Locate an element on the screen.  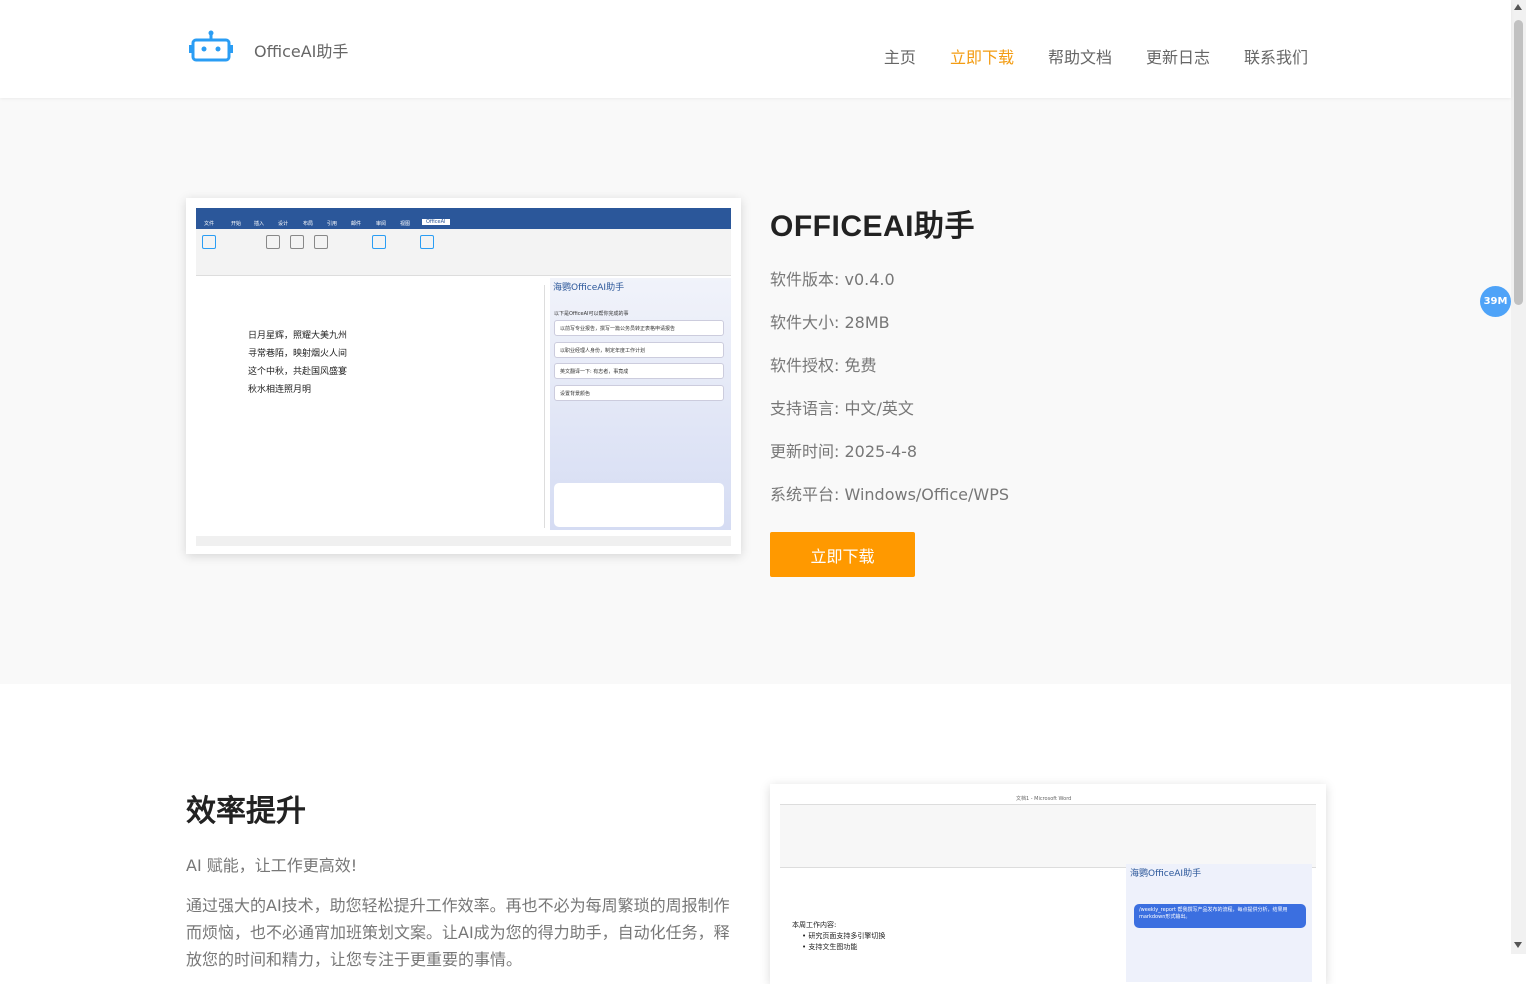
memory-badge: 39M is located at coordinates (1495, 301).